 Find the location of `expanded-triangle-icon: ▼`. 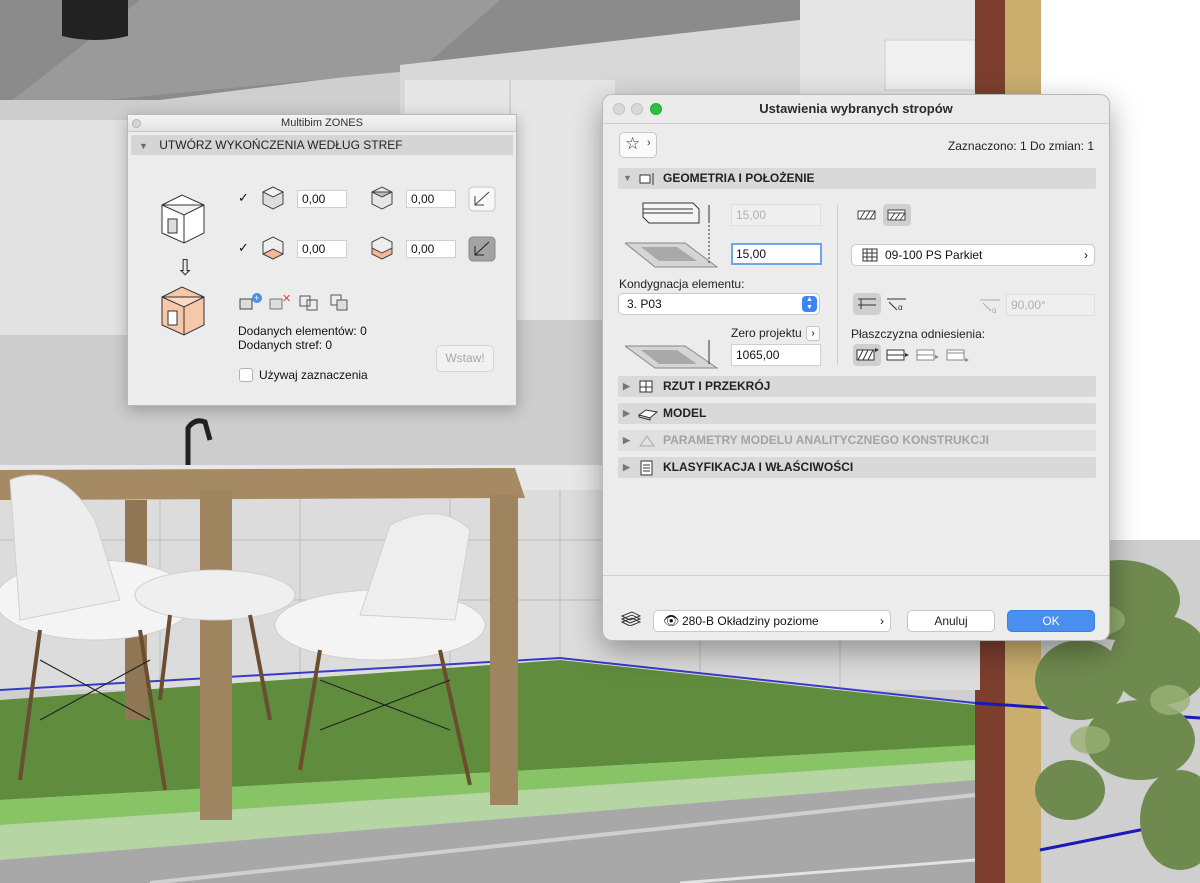

expanded-triangle-icon: ▼ is located at coordinates (627, 178).